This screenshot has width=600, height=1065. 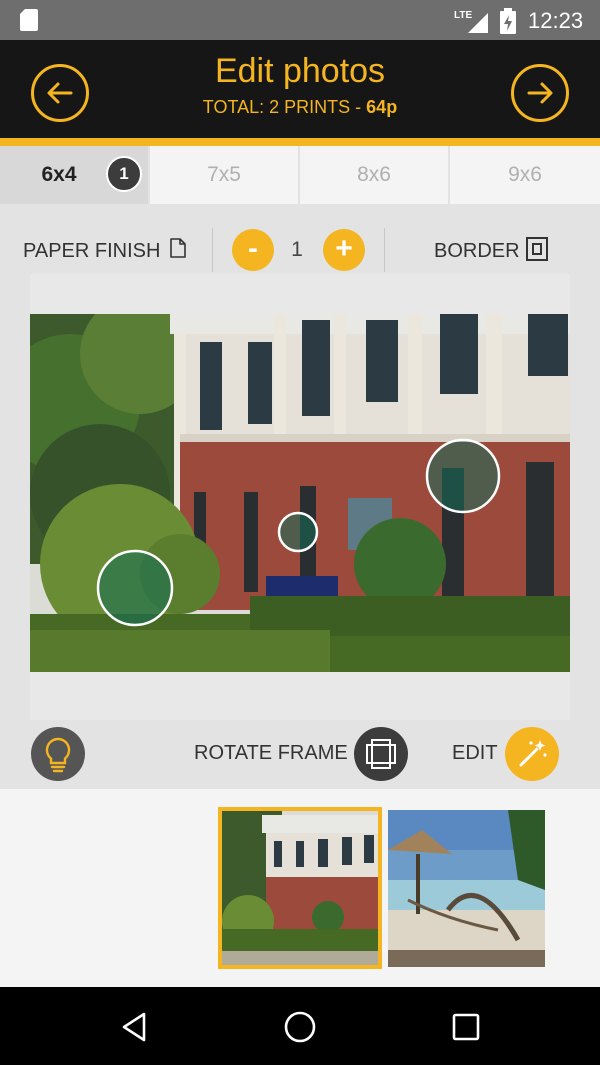 I want to click on decrease-quantity-button: -, so click(x=253, y=250).